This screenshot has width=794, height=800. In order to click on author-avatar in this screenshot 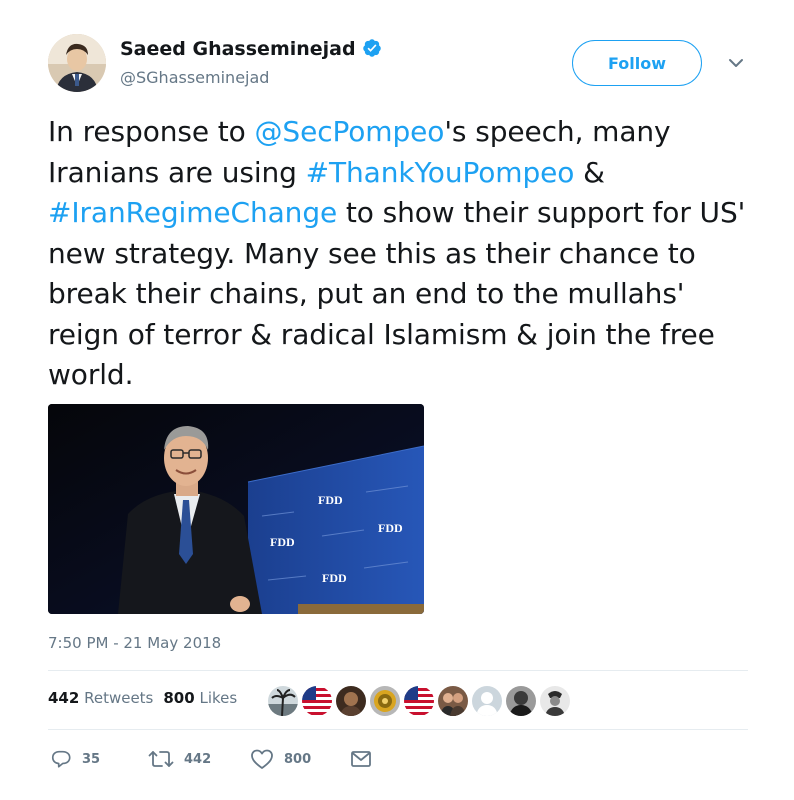, I will do `click(77, 63)`.